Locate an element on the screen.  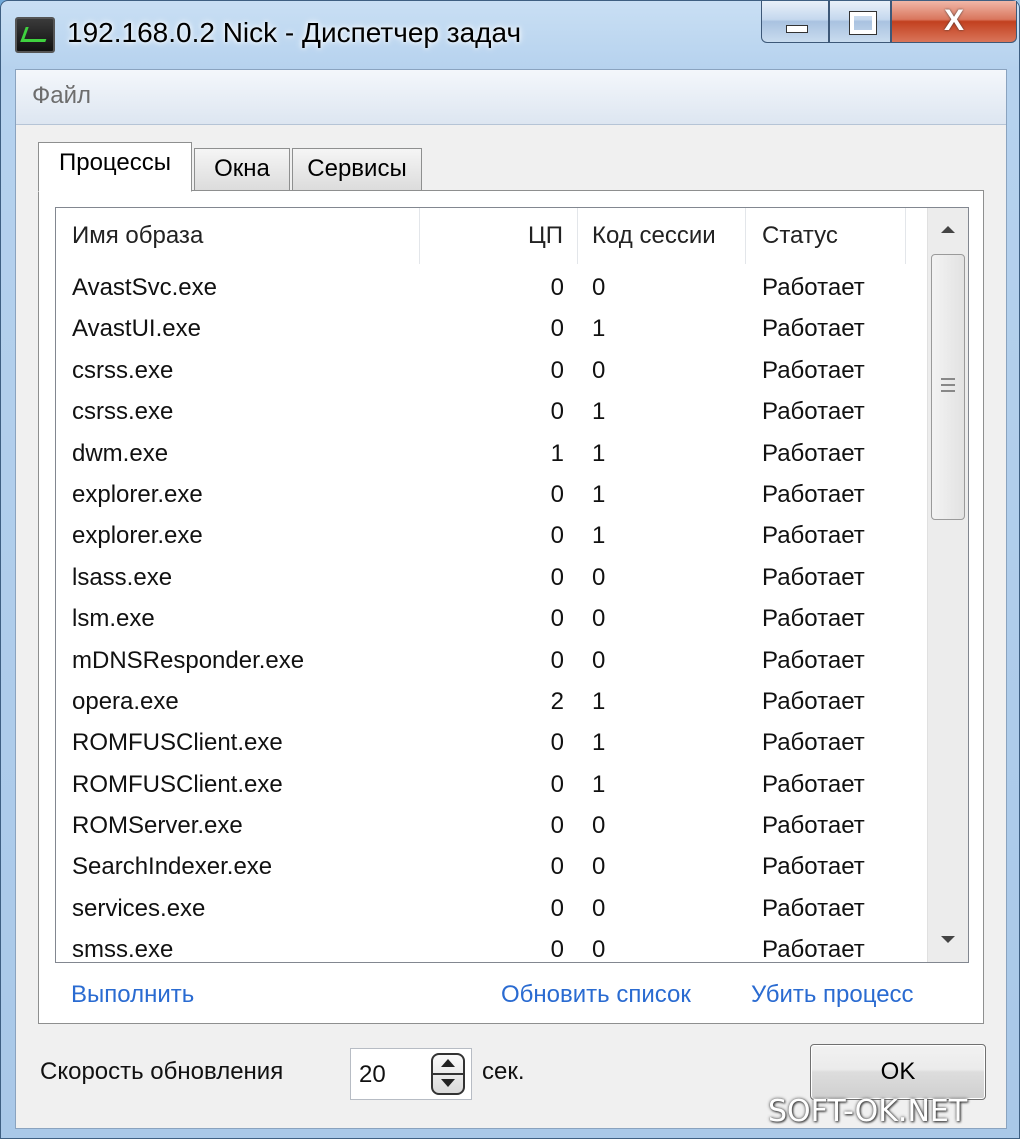
kill-process-link: Убить процесс is located at coordinates (832, 995).